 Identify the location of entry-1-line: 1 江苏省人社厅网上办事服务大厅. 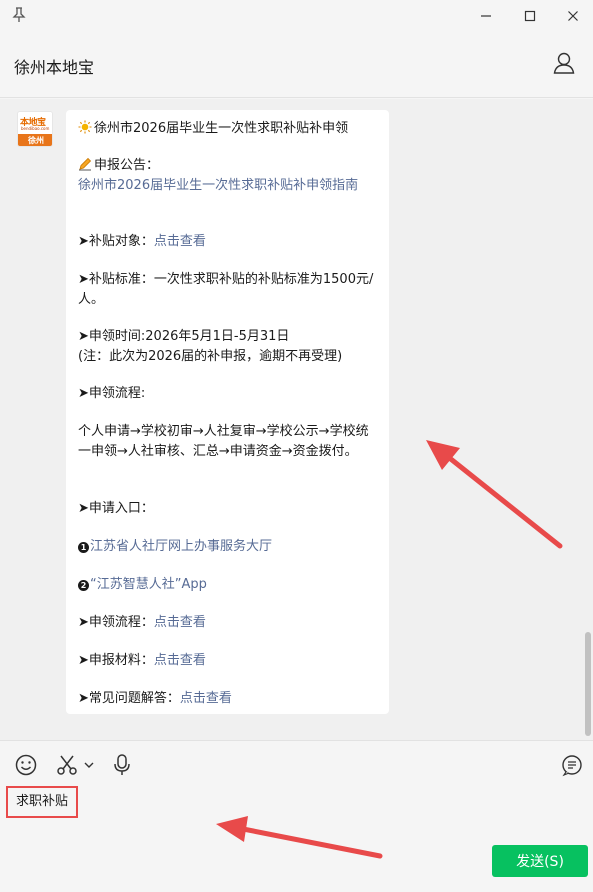
(229, 547).